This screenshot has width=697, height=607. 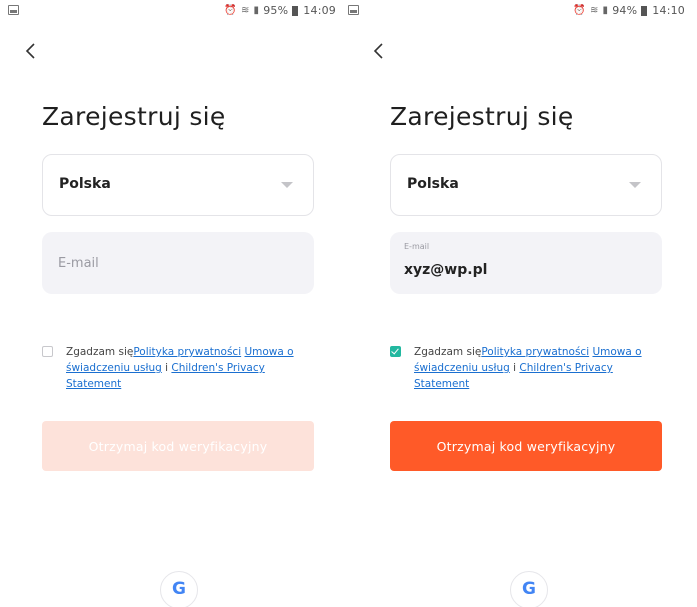 I want to click on email-field: E-mail, so click(x=178, y=263).